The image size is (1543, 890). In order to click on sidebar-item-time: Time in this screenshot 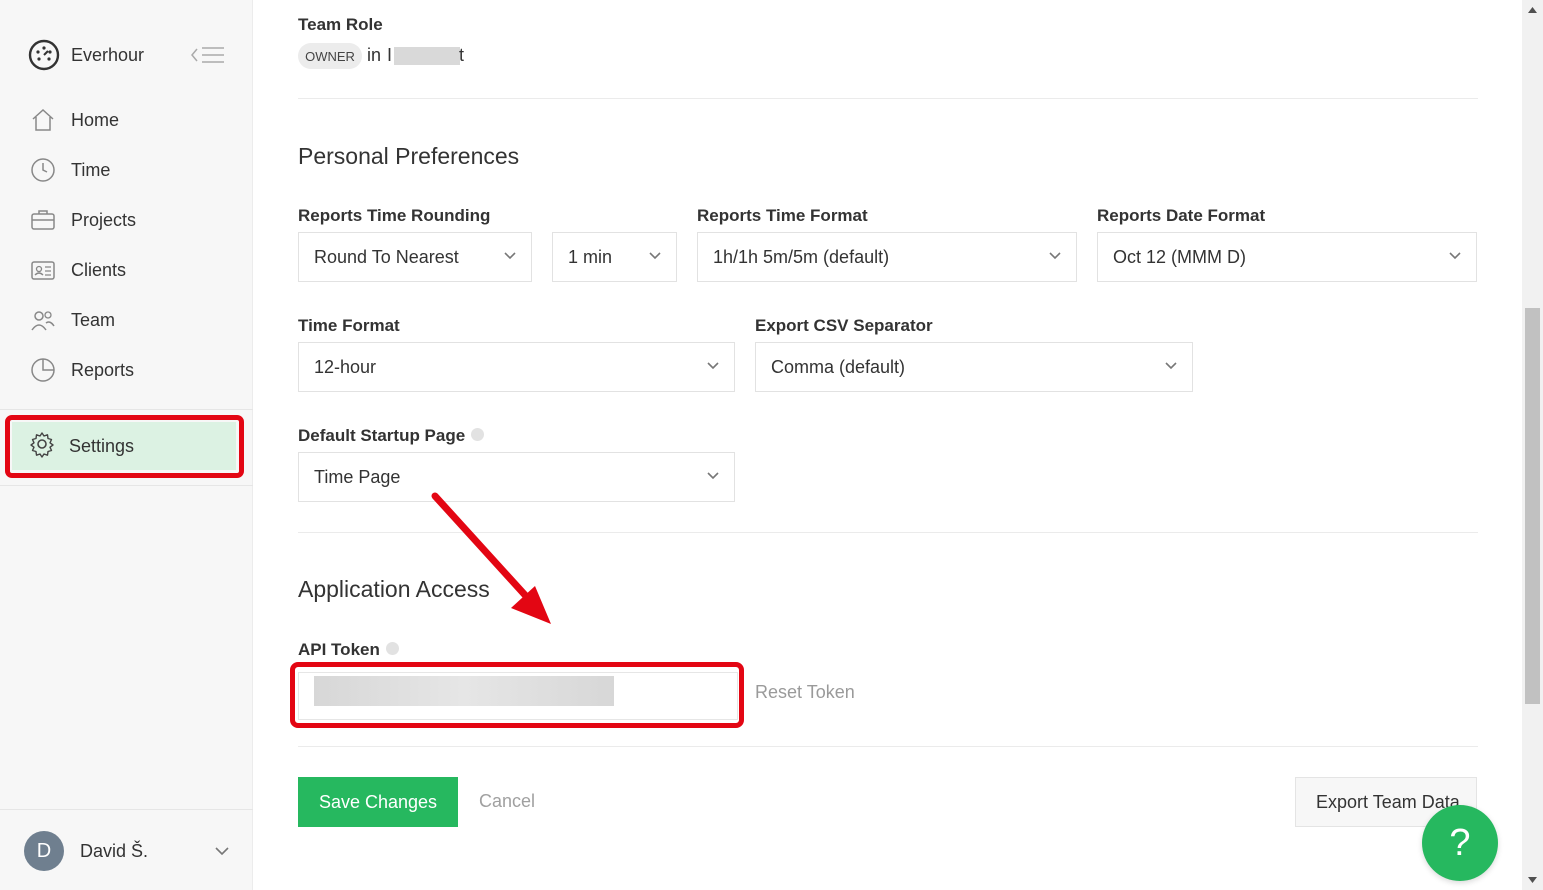, I will do `click(128, 170)`.